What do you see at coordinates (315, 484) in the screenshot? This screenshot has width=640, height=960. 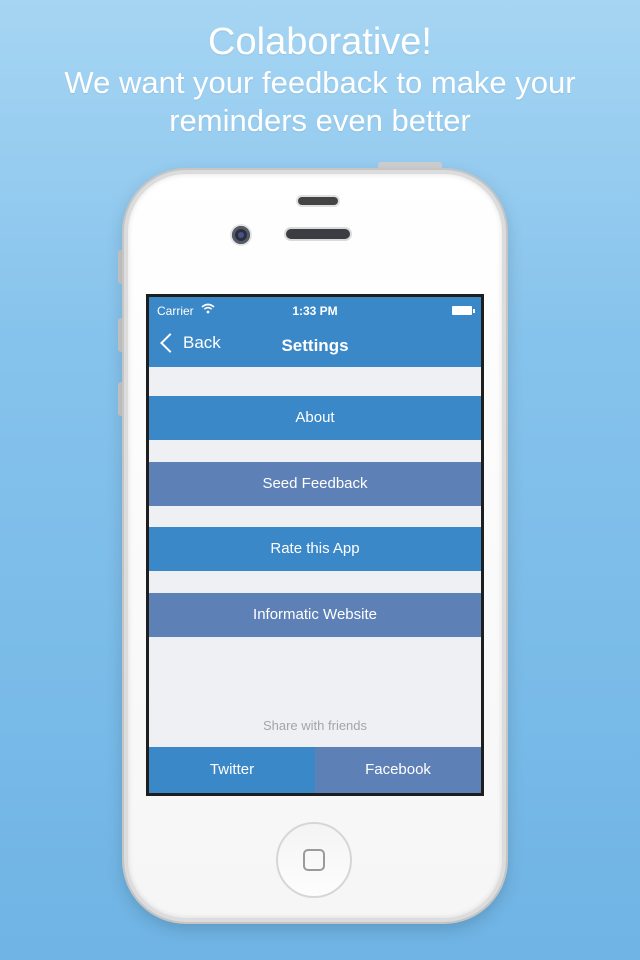 I see `send-feedback-button: Seed Feedback` at bounding box center [315, 484].